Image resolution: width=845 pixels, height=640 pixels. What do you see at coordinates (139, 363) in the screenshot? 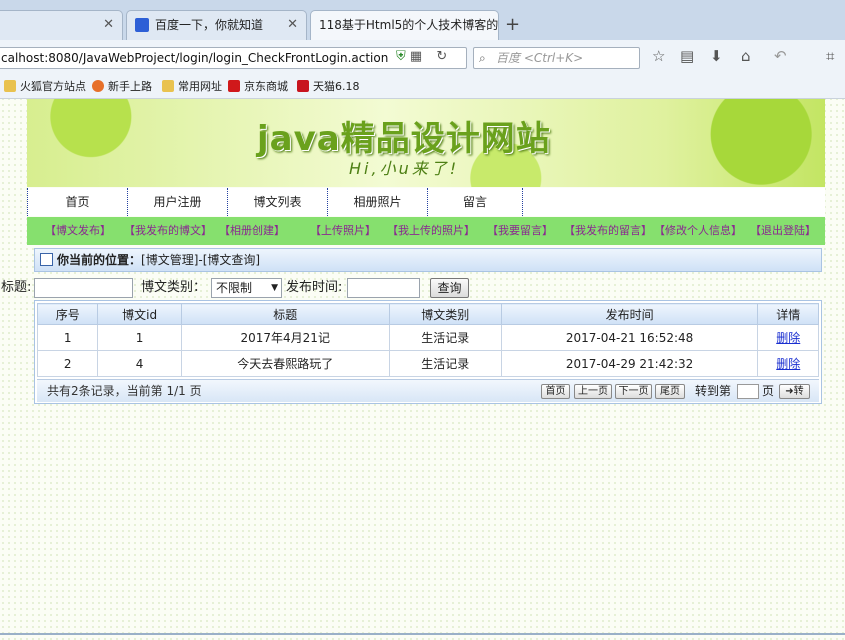
I see `cell-id: 4` at bounding box center [139, 363].